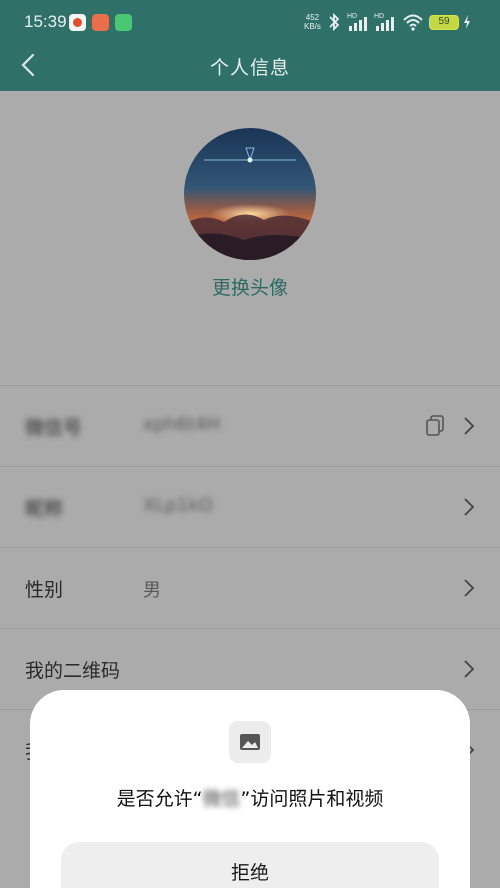  I want to click on page-title: 个人信息, so click(249, 68).